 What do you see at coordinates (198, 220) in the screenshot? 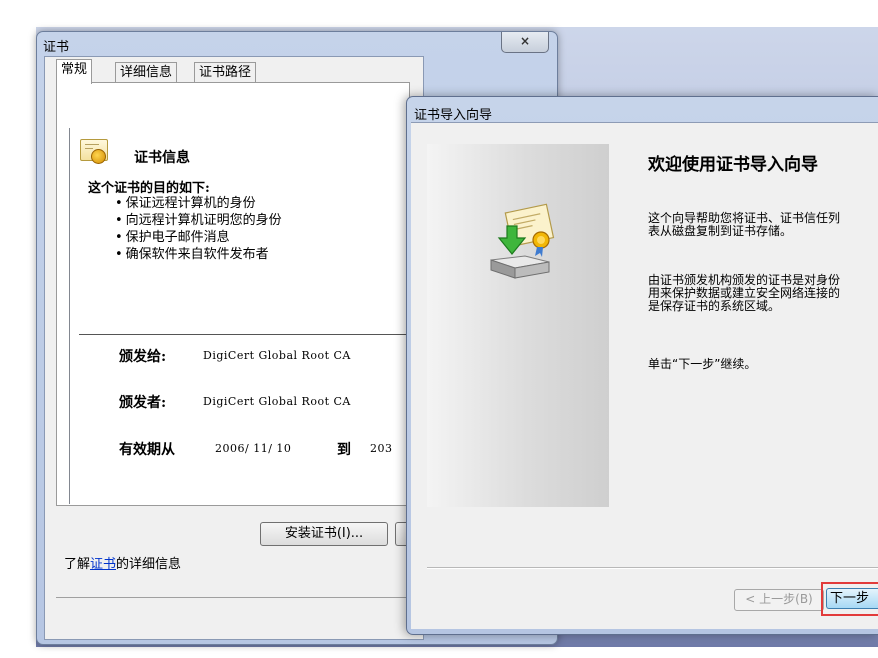
I see `purpose-item: 向远程计算机证明您的身份` at bounding box center [198, 220].